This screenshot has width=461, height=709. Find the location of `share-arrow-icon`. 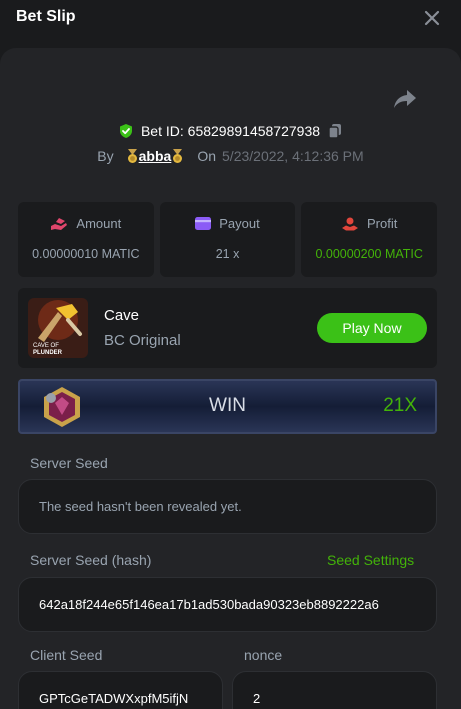

share-arrow-icon is located at coordinates (405, 99).